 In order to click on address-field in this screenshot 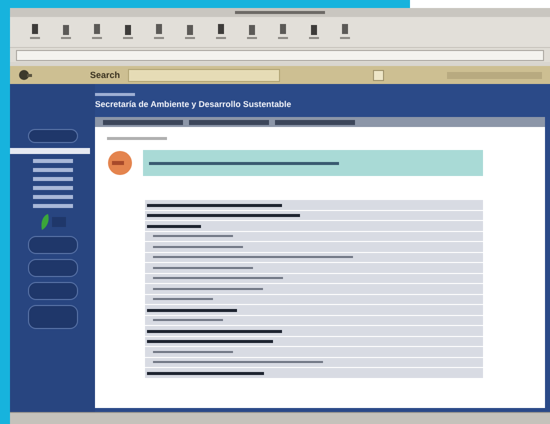, I will do `click(280, 55)`.